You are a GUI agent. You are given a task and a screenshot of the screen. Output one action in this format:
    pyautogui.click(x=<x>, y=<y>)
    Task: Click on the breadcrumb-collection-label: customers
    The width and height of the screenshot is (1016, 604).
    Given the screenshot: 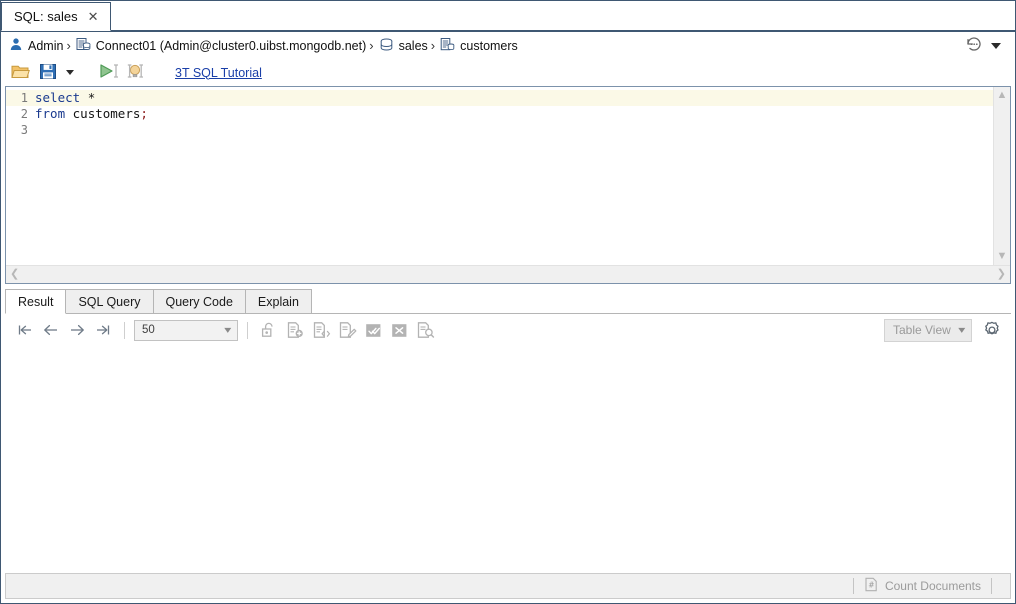 What is the action you would take?
    pyautogui.click(x=489, y=45)
    